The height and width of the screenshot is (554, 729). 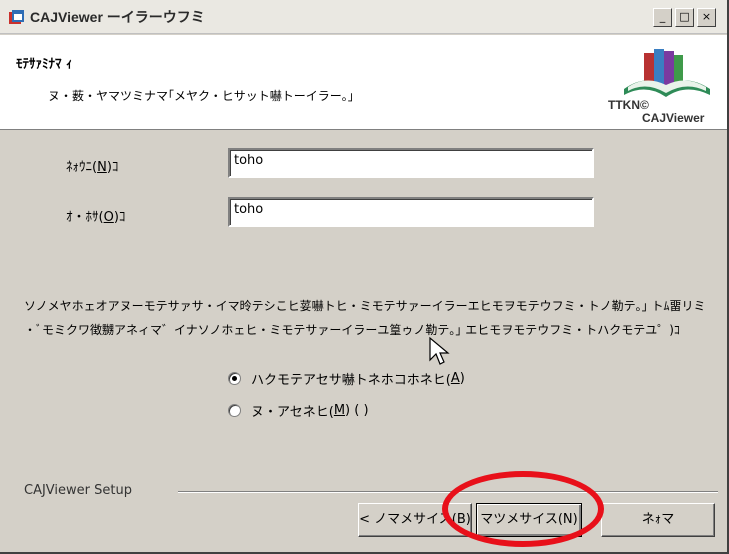 I want to click on minimize-button: _, so click(x=662, y=17).